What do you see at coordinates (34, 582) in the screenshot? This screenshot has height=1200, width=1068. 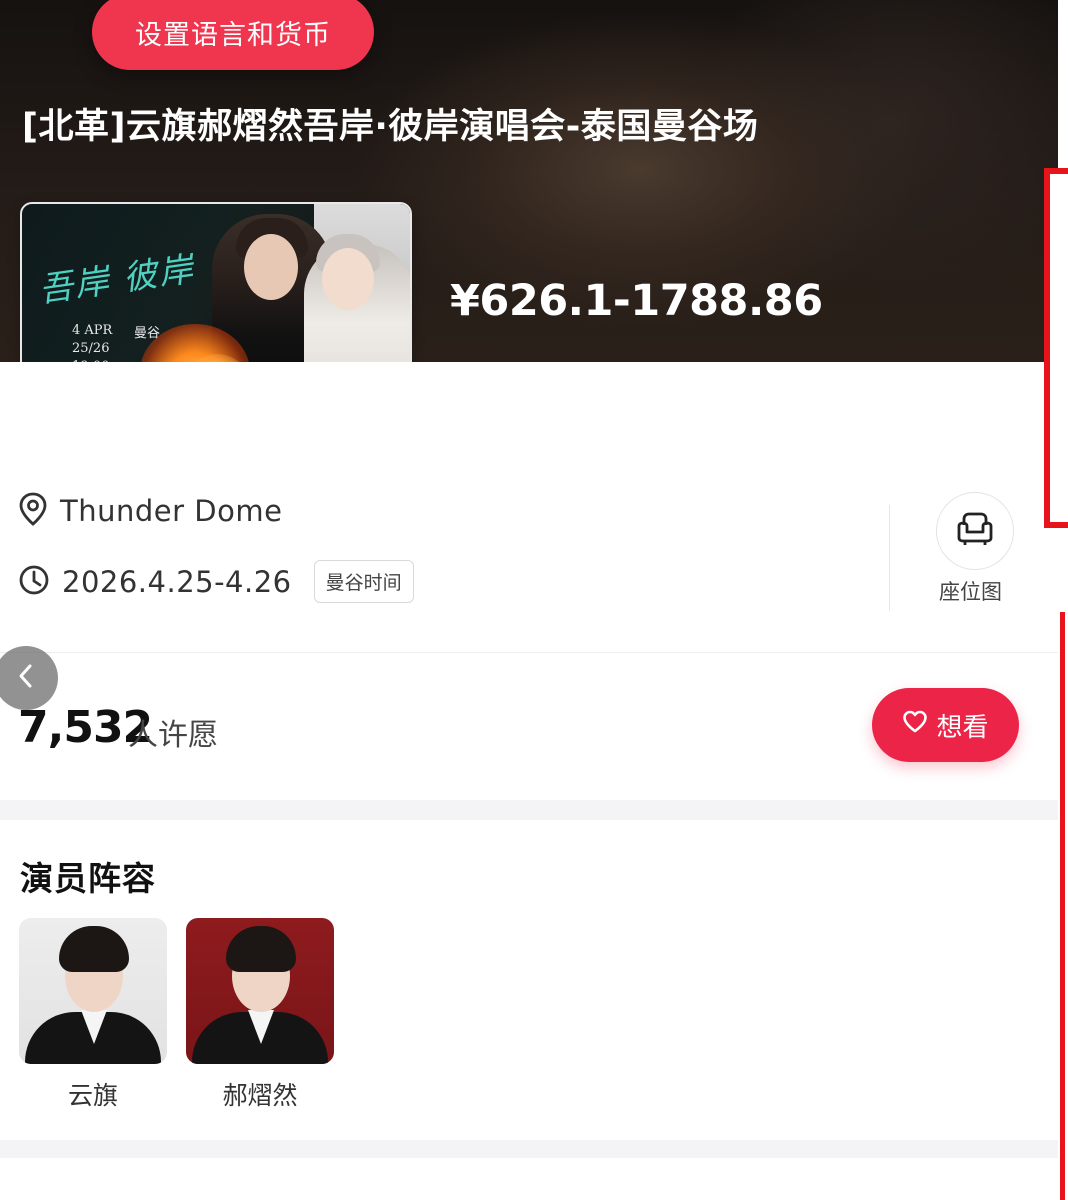 I see `clock-icon` at bounding box center [34, 582].